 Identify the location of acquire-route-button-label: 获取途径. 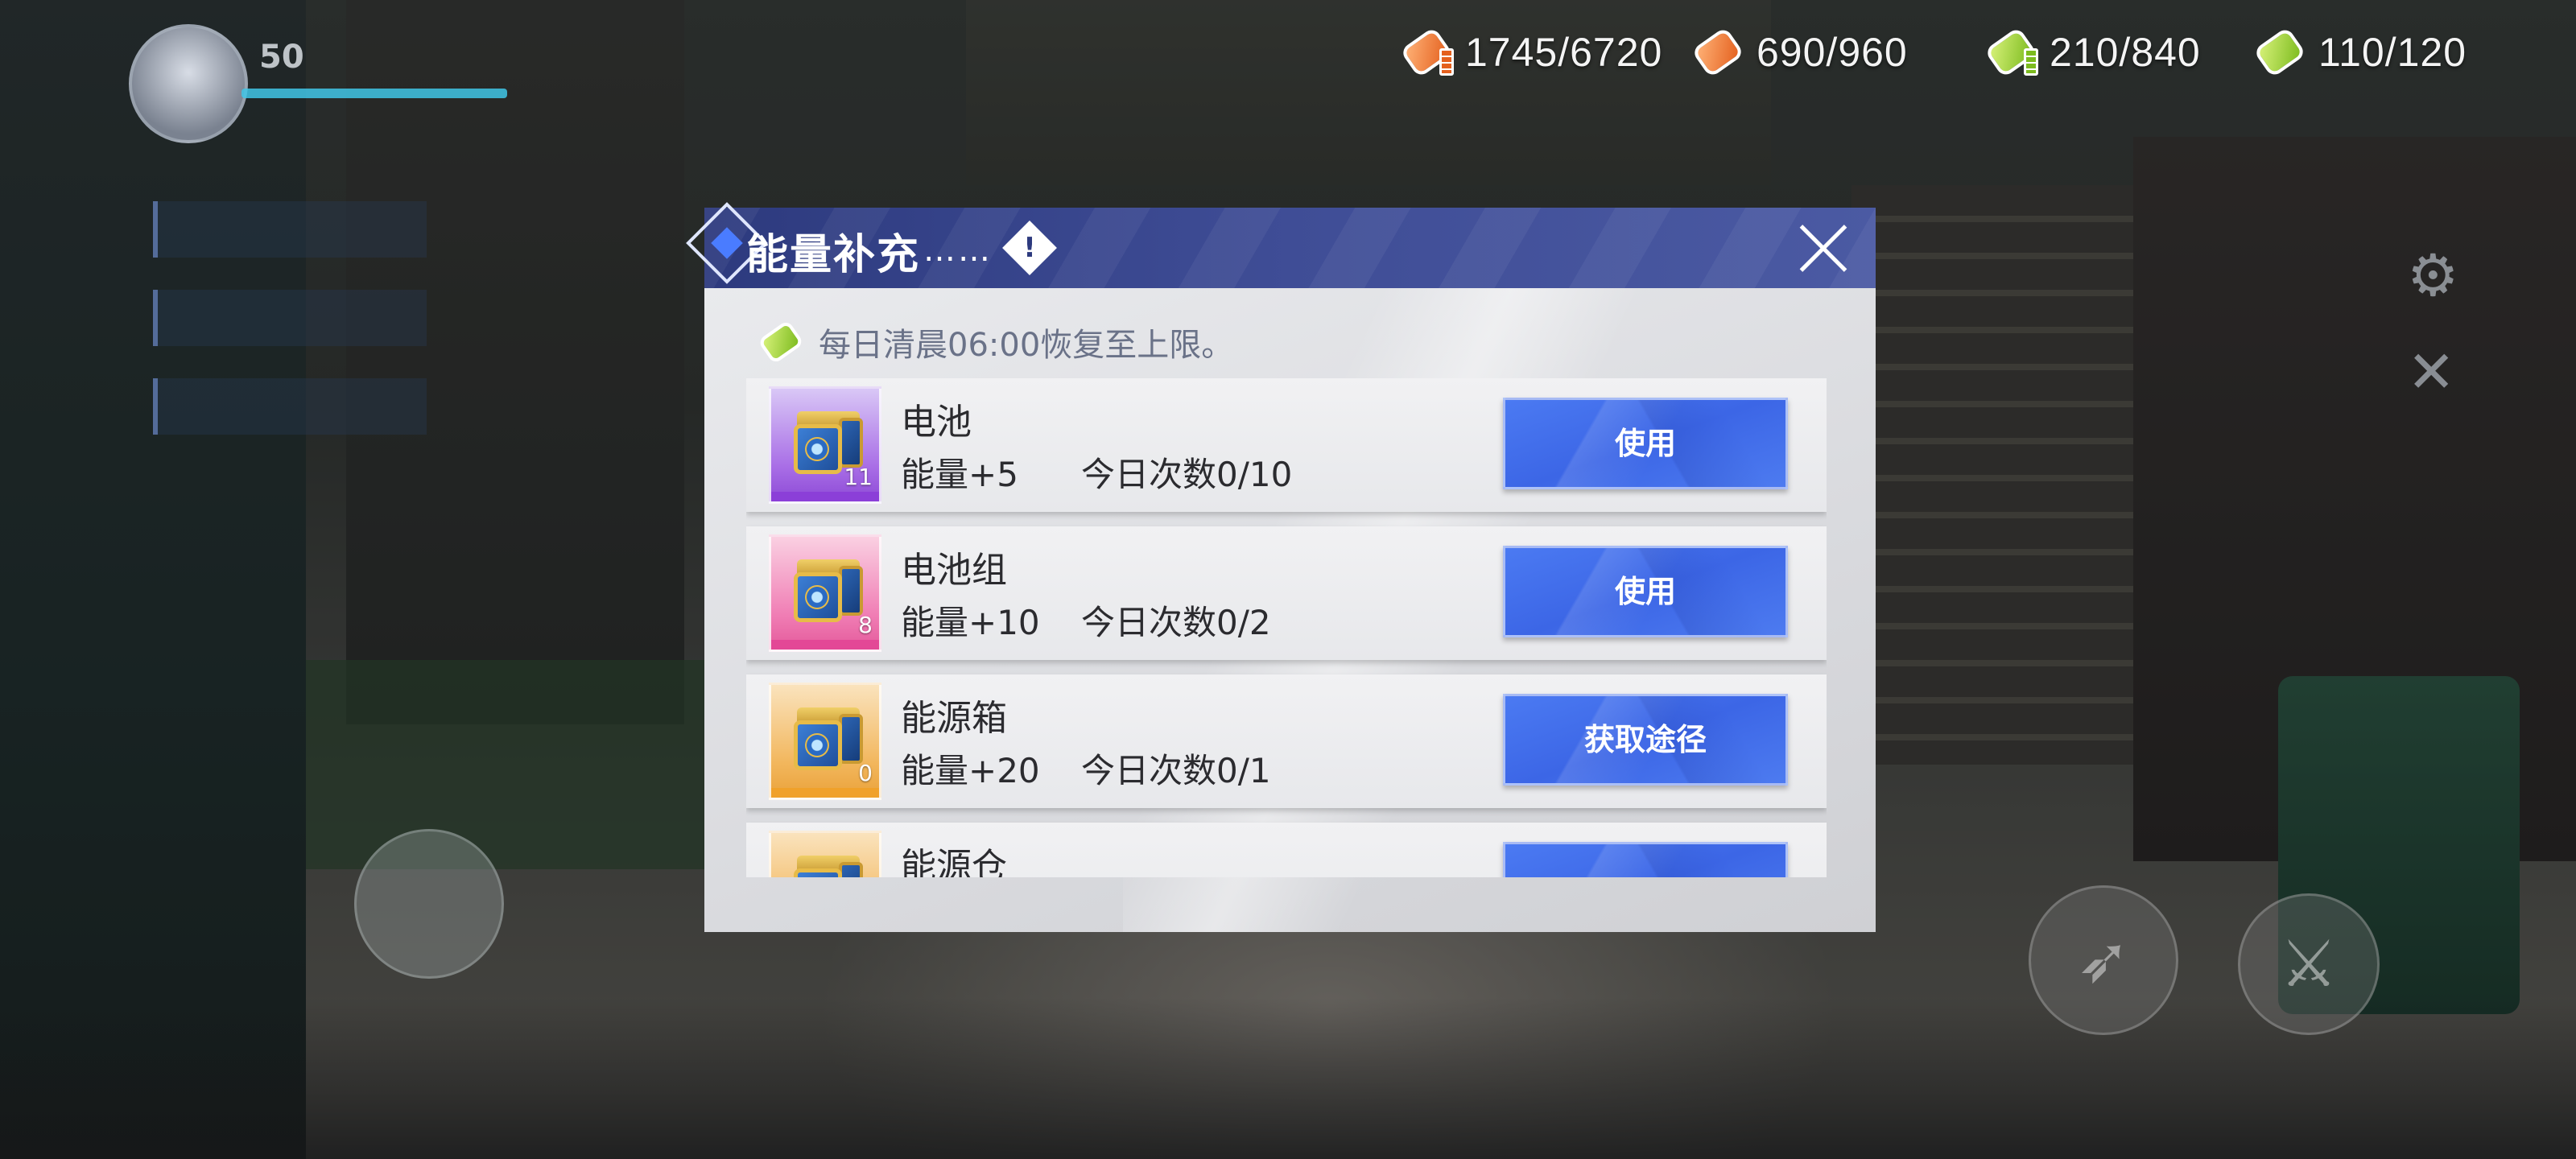
(1645, 739).